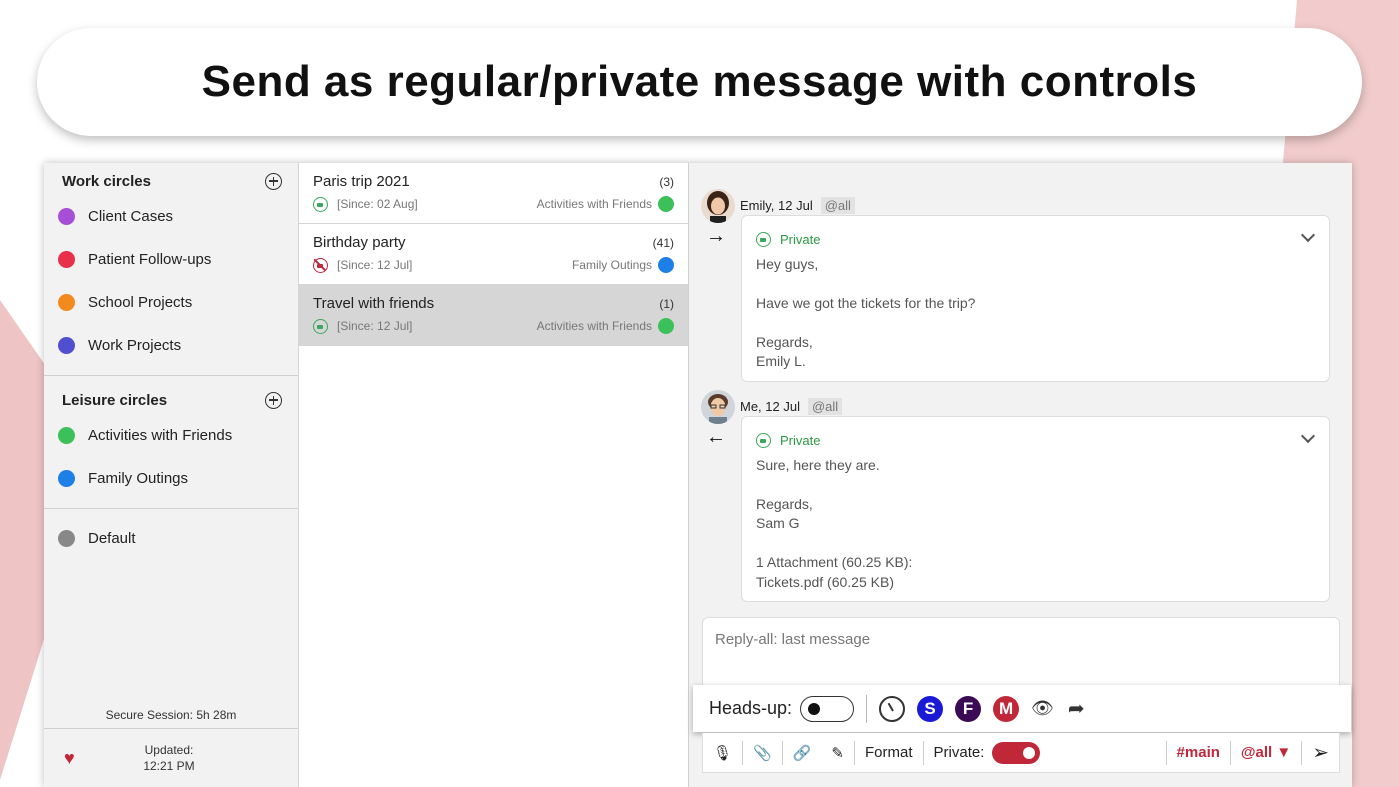 This screenshot has height=787, width=1399. What do you see at coordinates (930, 708) in the screenshot?
I see `s-badge-icon: S` at bounding box center [930, 708].